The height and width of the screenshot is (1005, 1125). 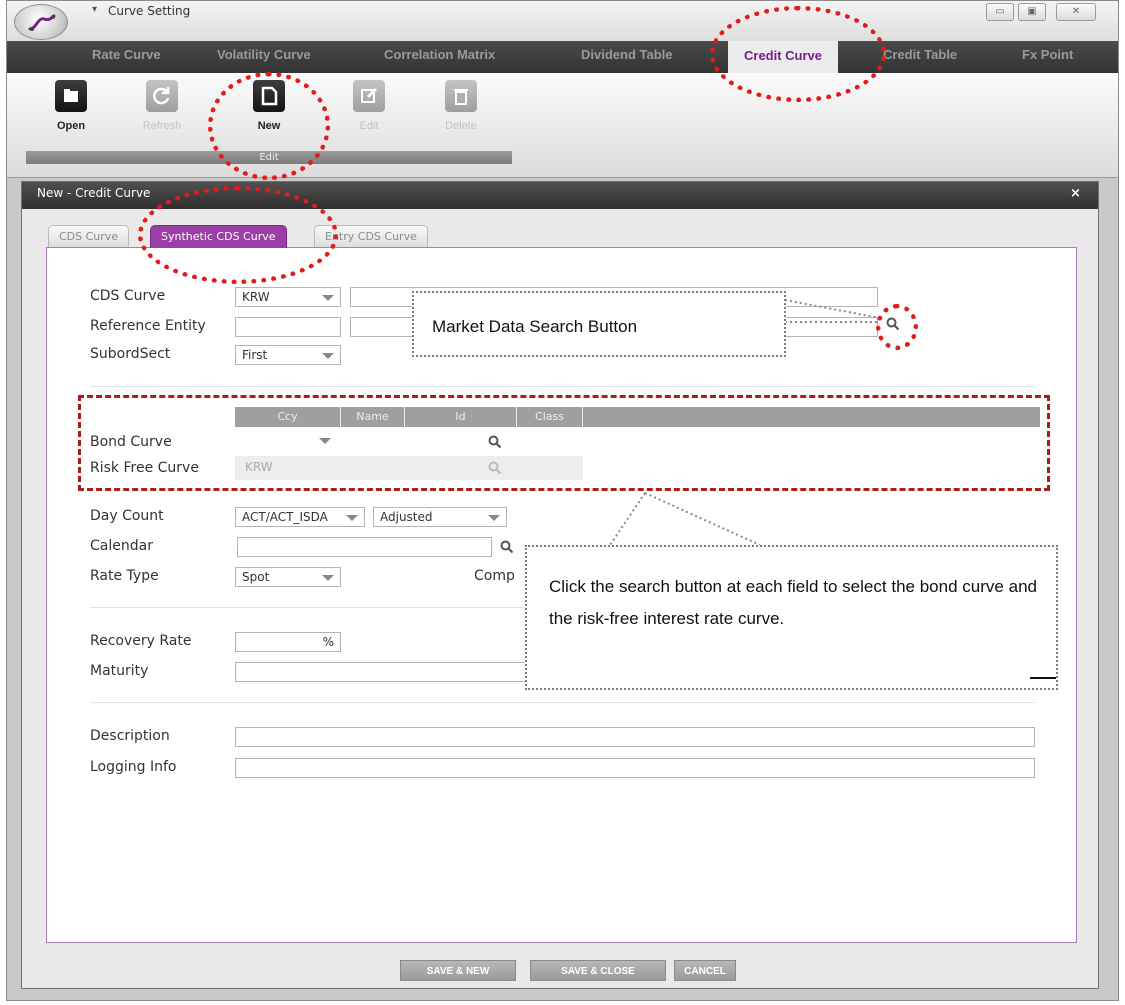 What do you see at coordinates (745, 422) in the screenshot?
I see `callout-connectors` at bounding box center [745, 422].